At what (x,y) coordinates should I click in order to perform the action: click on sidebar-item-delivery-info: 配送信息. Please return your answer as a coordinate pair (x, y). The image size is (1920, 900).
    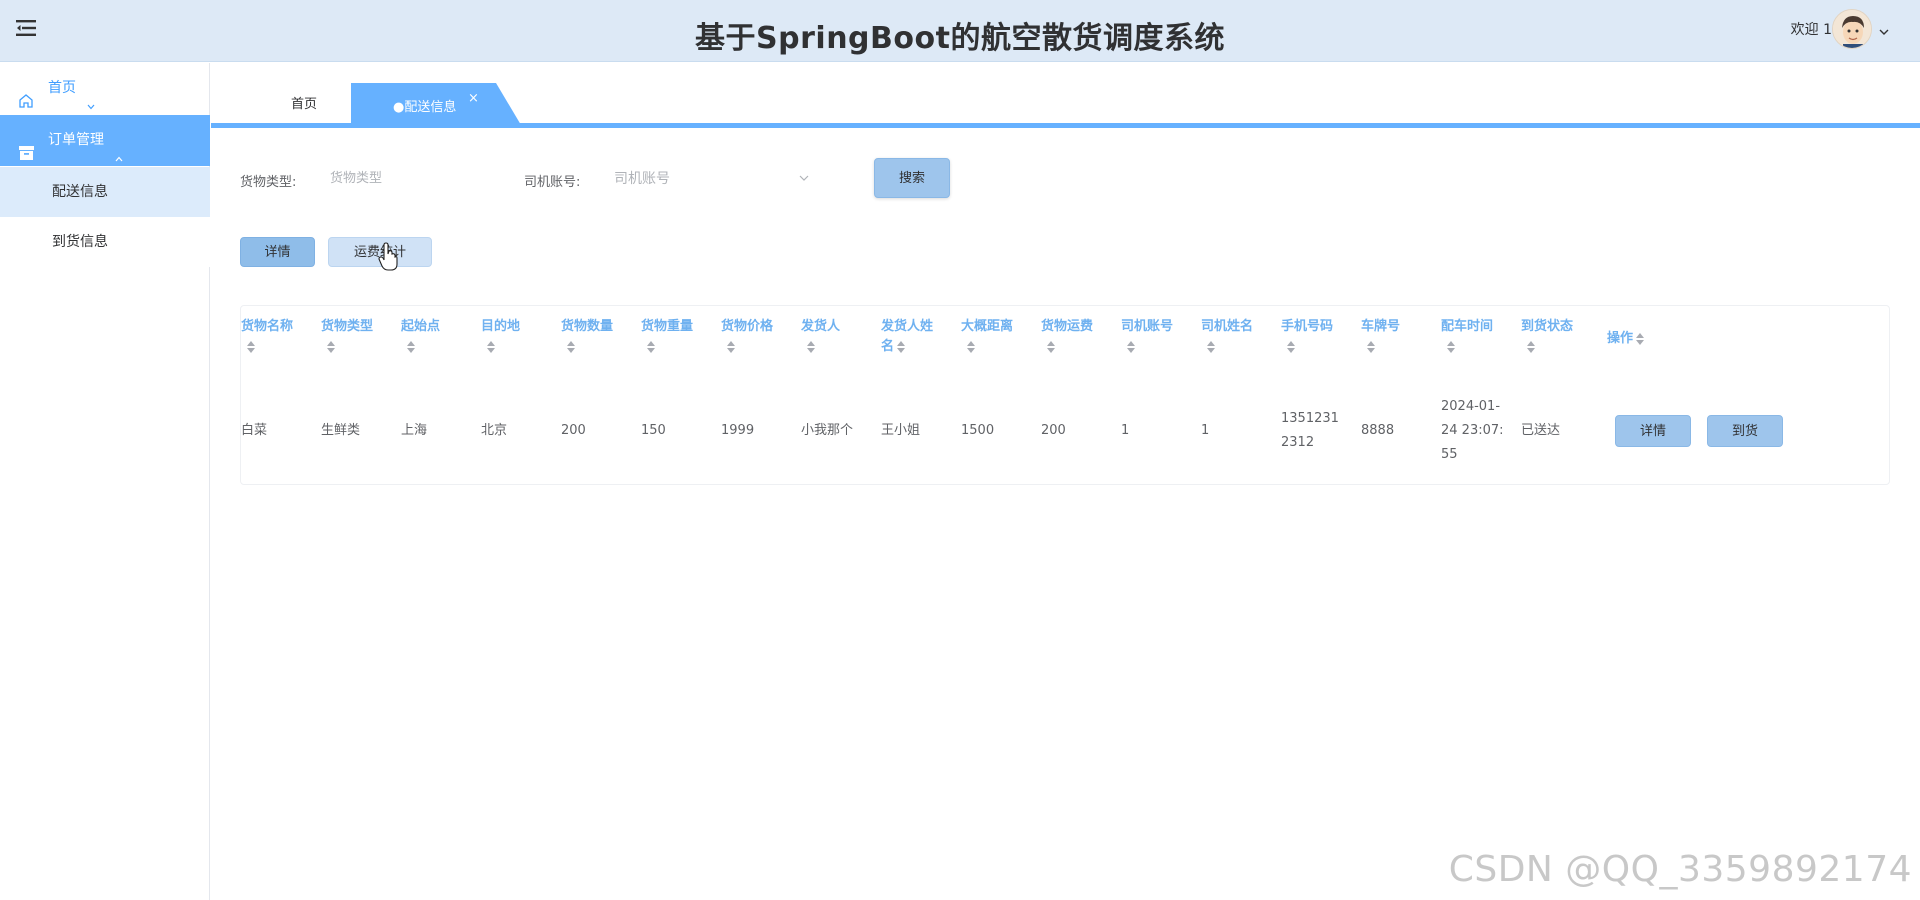
    Looking at the image, I should click on (105, 192).